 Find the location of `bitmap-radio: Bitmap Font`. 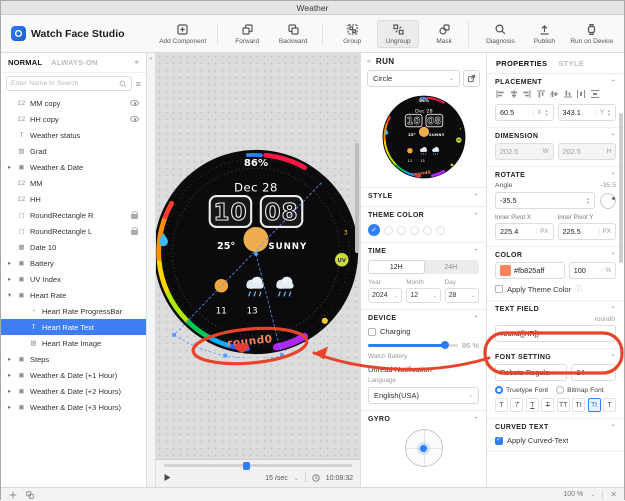

bitmap-radio: Bitmap Font is located at coordinates (580, 390).